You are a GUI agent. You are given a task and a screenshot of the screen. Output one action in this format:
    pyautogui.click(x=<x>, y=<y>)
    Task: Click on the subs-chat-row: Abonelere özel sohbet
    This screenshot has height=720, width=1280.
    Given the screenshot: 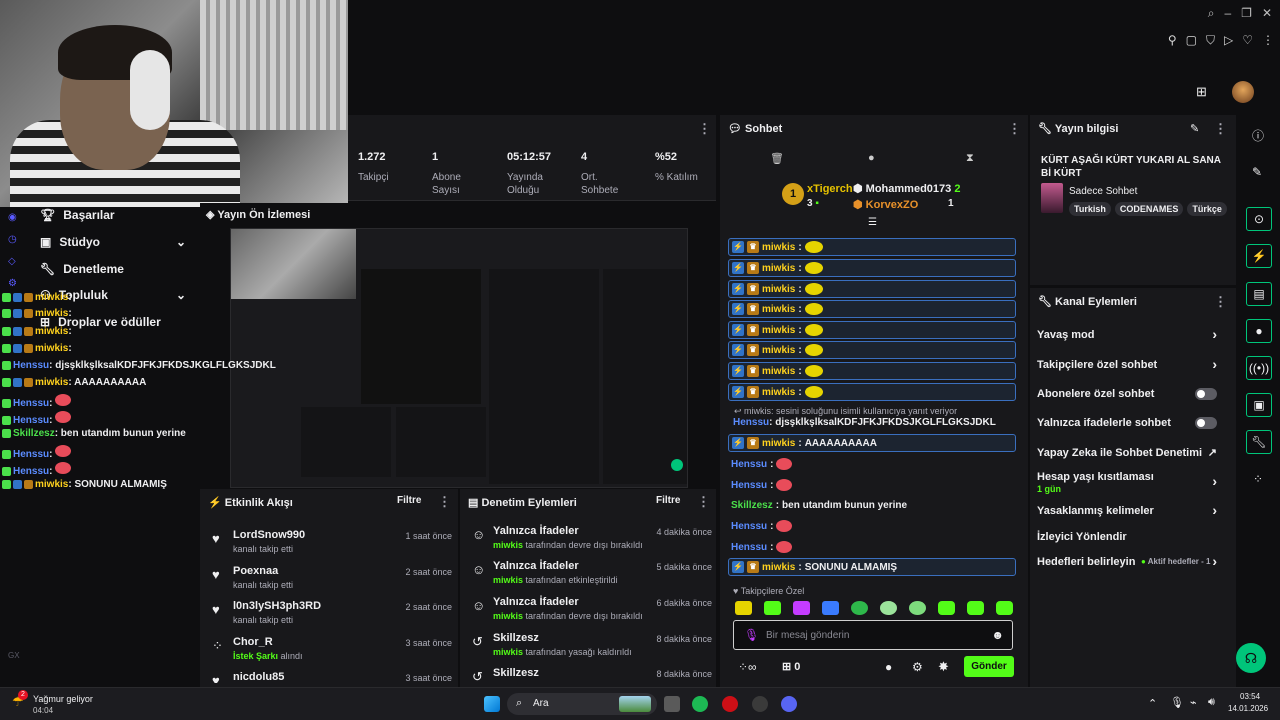 What is the action you would take?
    pyautogui.click(x=1132, y=394)
    